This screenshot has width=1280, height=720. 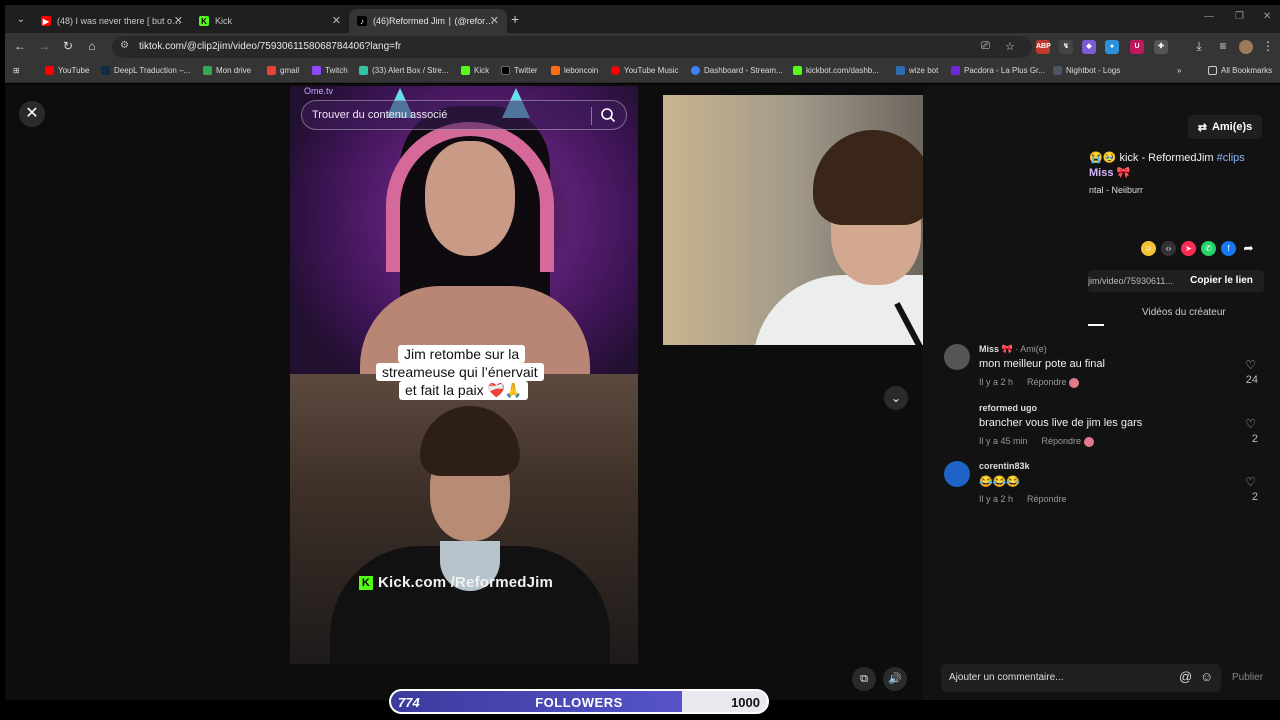 I want to click on bookmark-gmail: gmail, so click(x=283, y=70).